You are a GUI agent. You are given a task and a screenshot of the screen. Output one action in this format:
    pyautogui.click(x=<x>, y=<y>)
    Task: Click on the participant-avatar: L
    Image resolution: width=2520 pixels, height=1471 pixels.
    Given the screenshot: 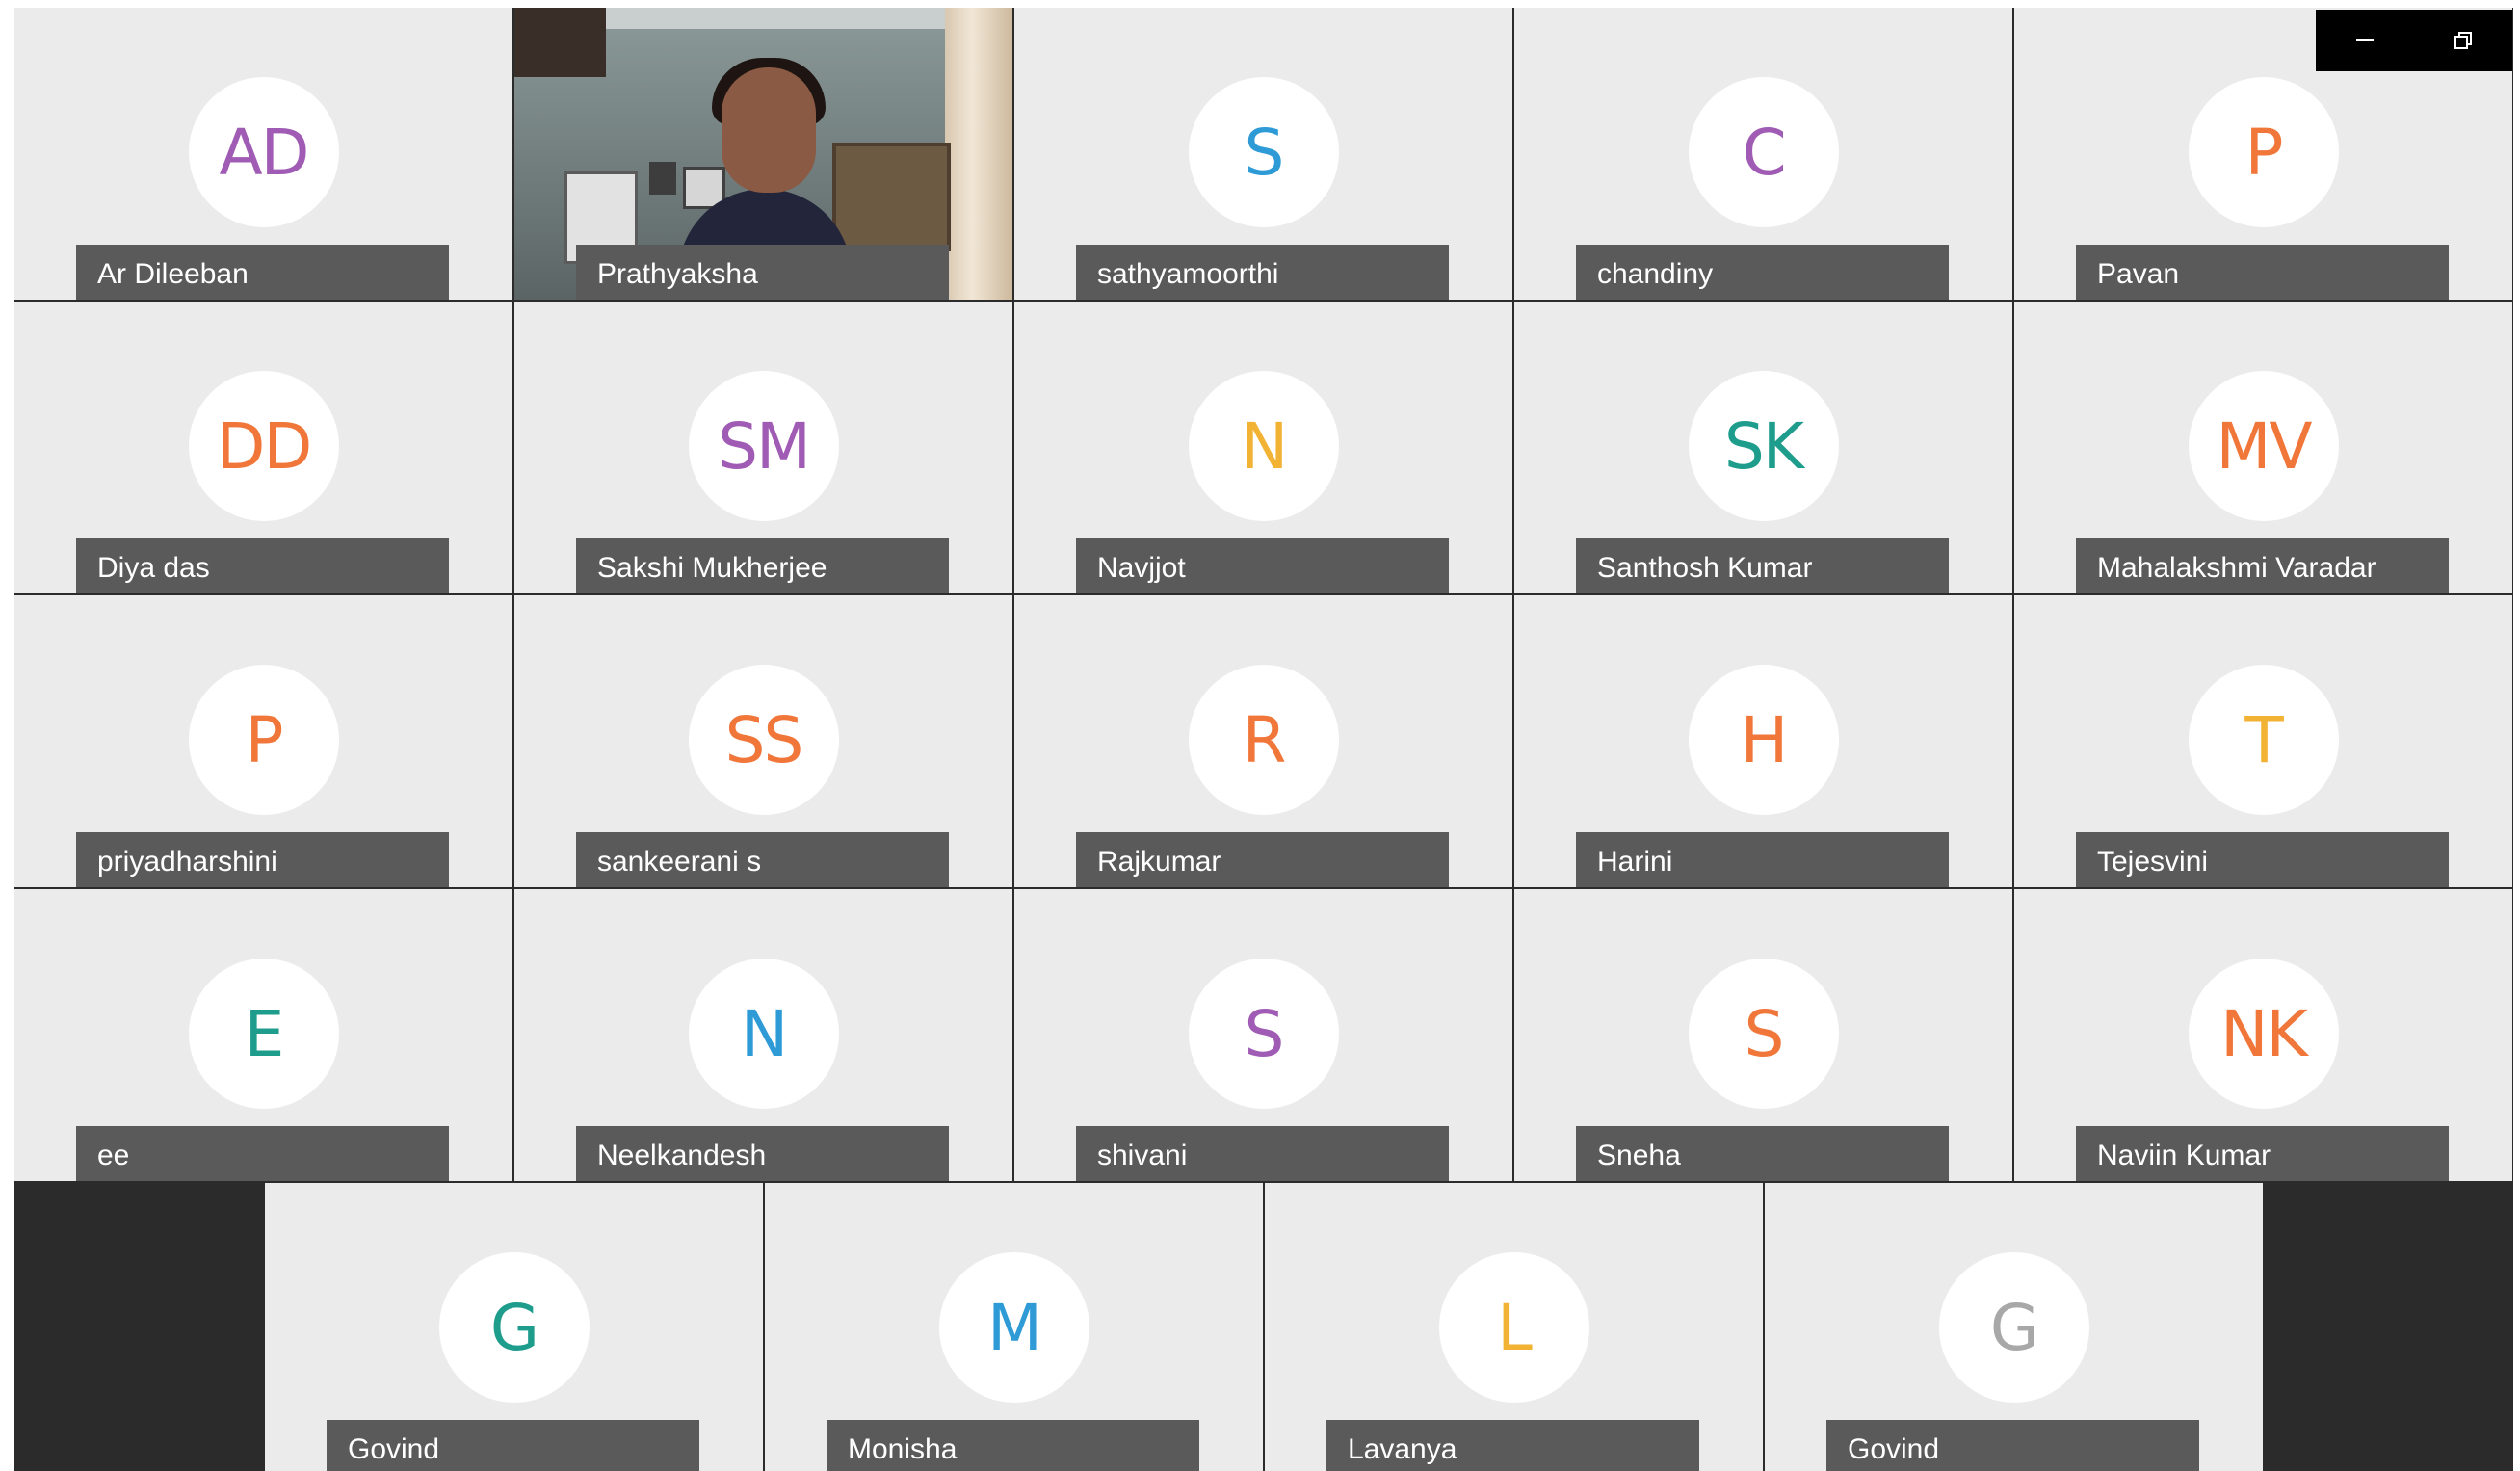 What is the action you would take?
    pyautogui.click(x=1514, y=1328)
    